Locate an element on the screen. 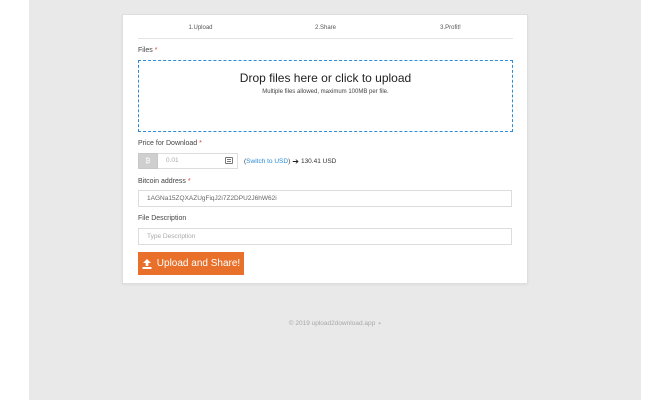 The image size is (670, 400). upload-and-share-button: Upload and Share! is located at coordinates (191, 263).